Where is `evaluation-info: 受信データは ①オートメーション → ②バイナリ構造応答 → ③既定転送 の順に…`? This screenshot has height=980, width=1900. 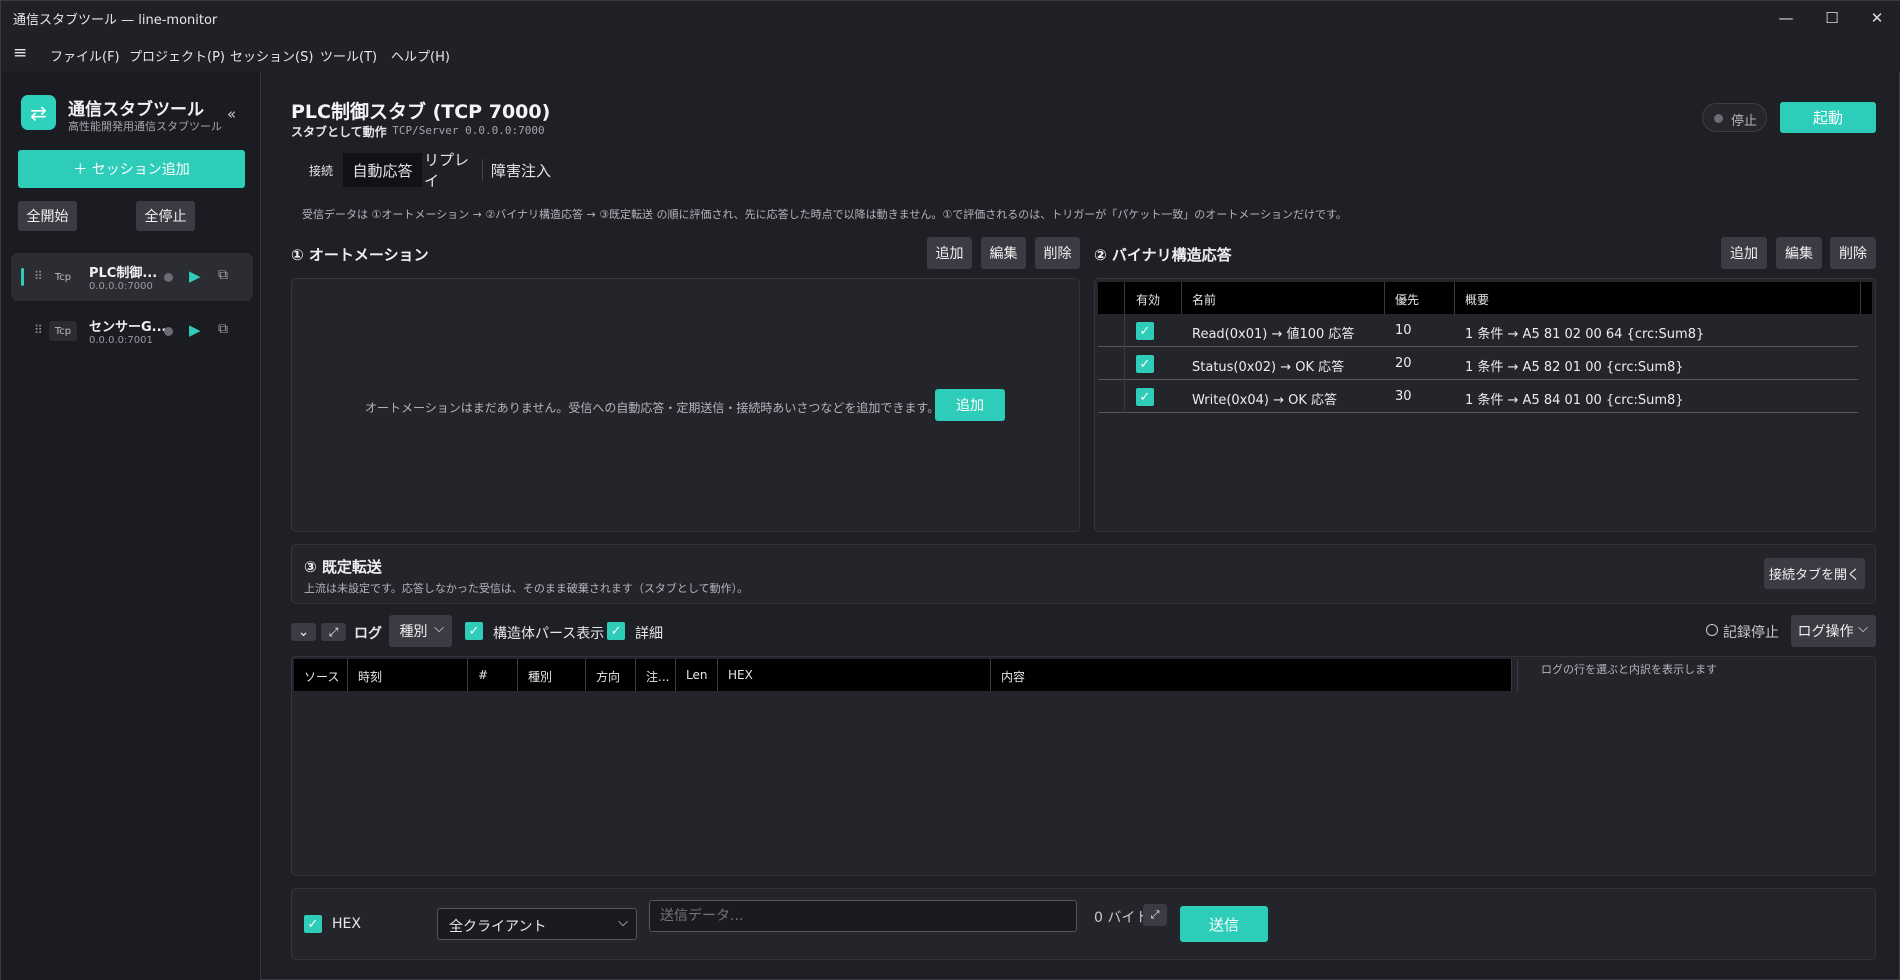 evaluation-info: 受信データは ①オートメーション → ②バイナリ構造応答 → ③既定転送 の順に… is located at coordinates (824, 214).